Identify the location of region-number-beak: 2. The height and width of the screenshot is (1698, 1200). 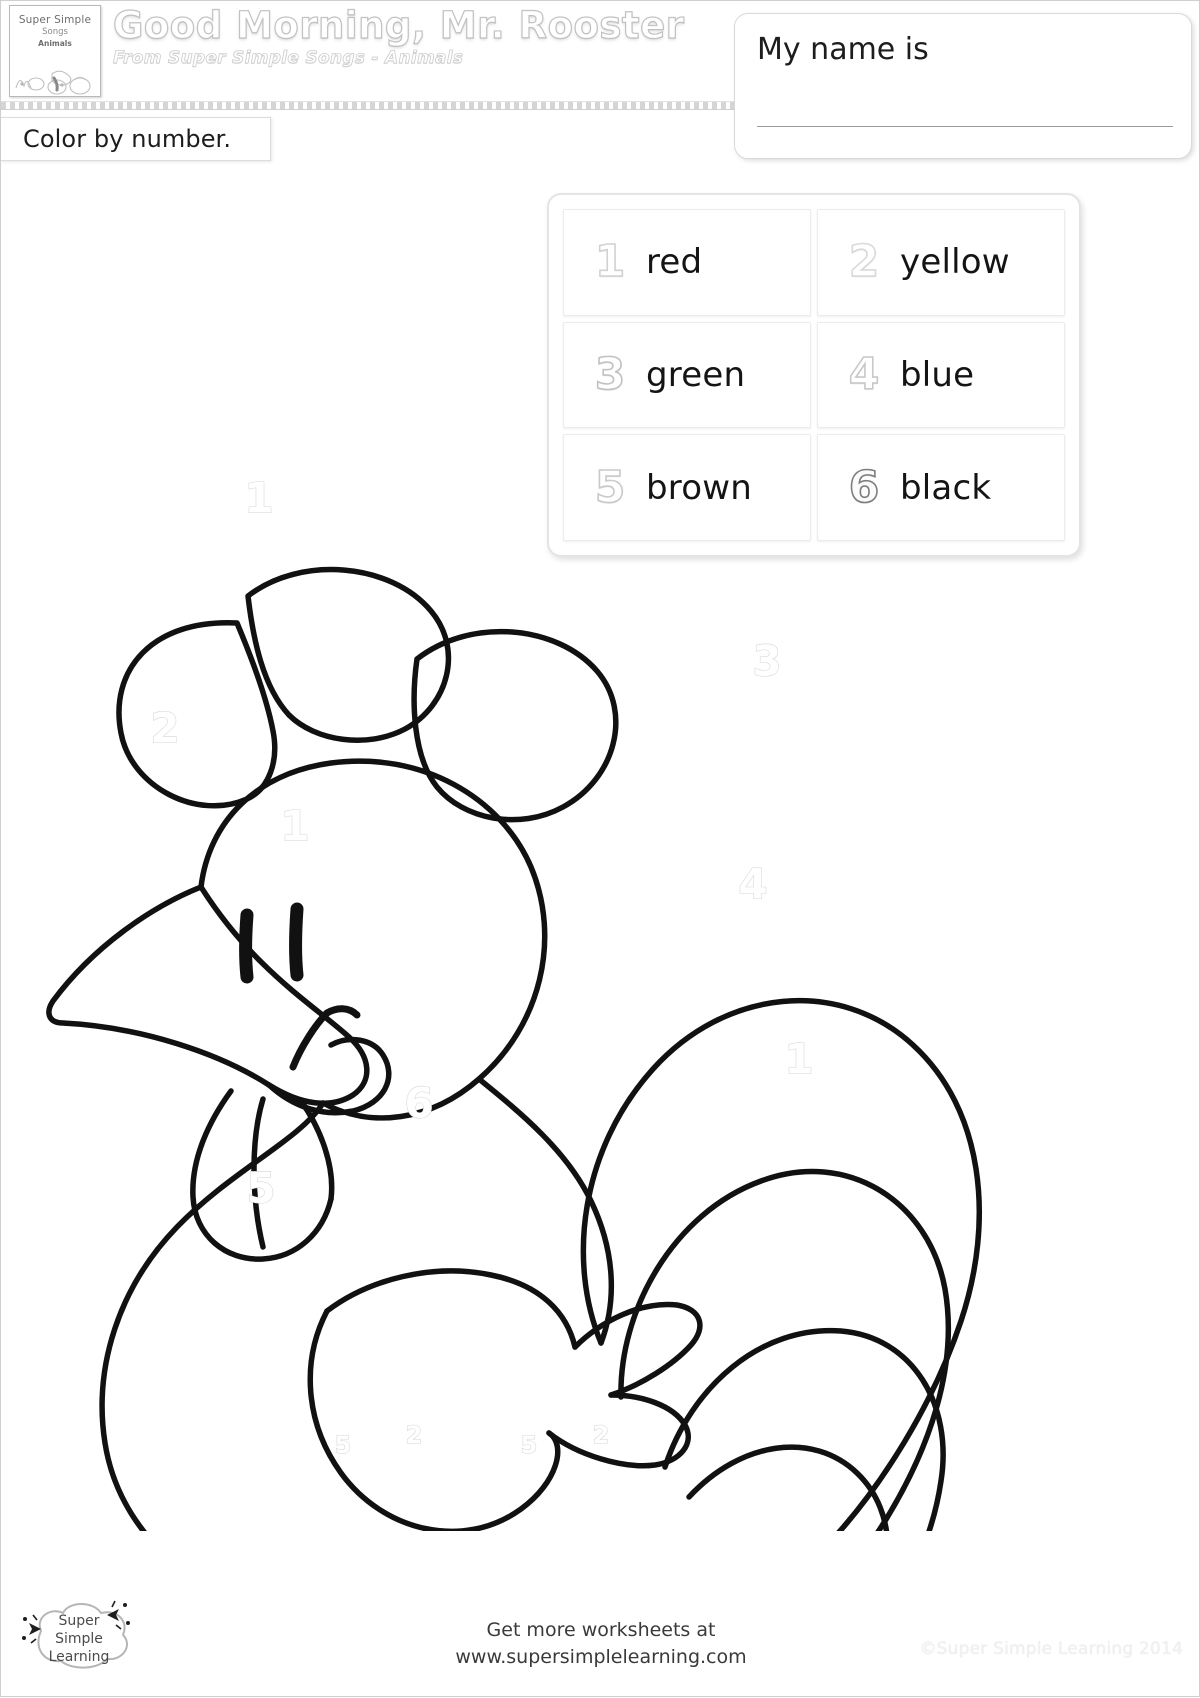
(164, 728).